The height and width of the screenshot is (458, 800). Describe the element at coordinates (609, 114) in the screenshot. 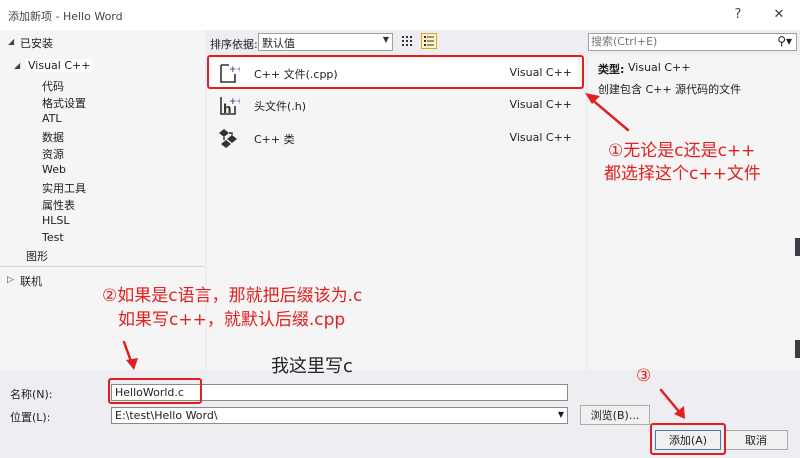

I see `arrow-to-template` at that location.